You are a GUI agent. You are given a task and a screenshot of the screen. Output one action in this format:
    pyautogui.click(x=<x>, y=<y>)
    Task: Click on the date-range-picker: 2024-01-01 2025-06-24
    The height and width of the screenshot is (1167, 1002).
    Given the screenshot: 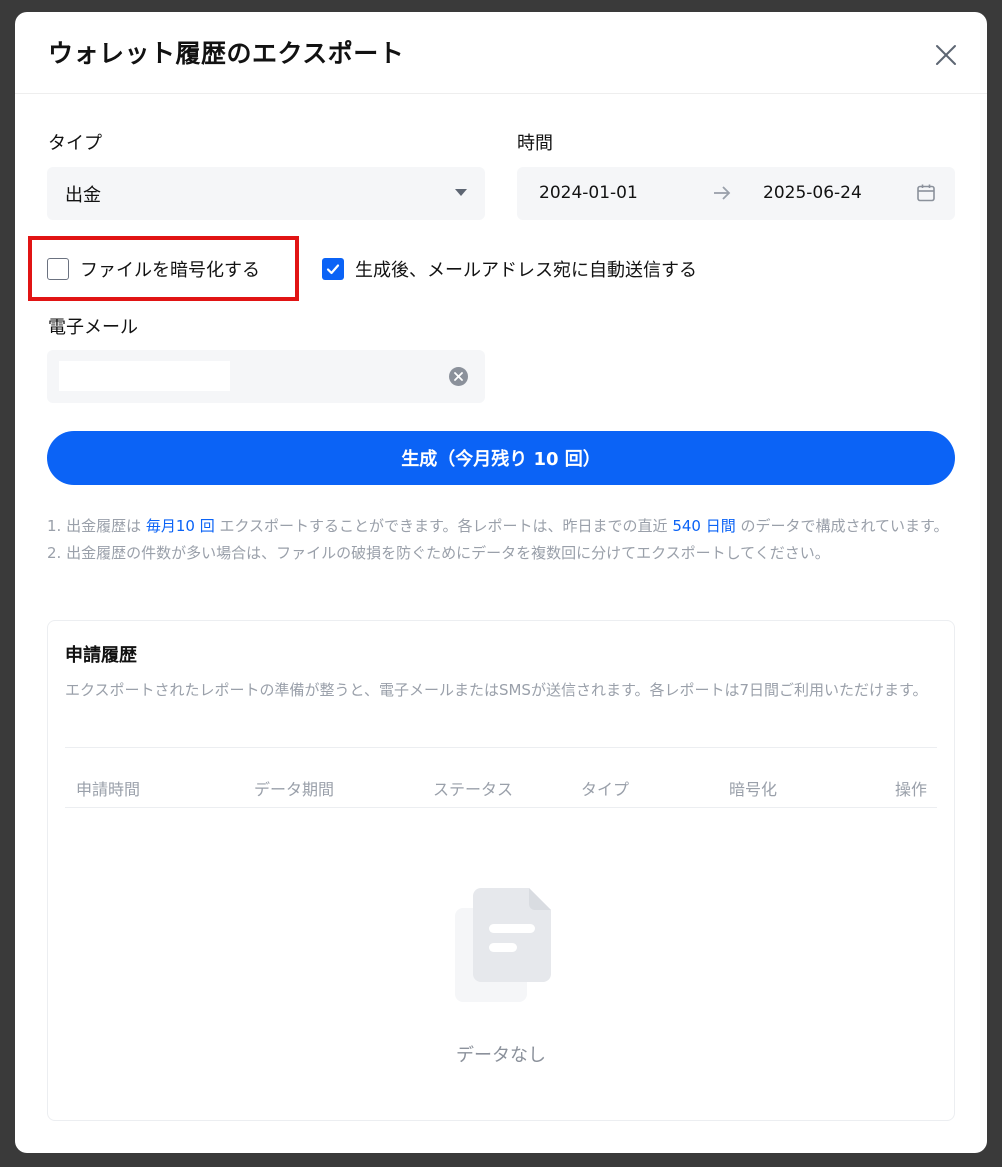 What is the action you would take?
    pyautogui.click(x=736, y=193)
    